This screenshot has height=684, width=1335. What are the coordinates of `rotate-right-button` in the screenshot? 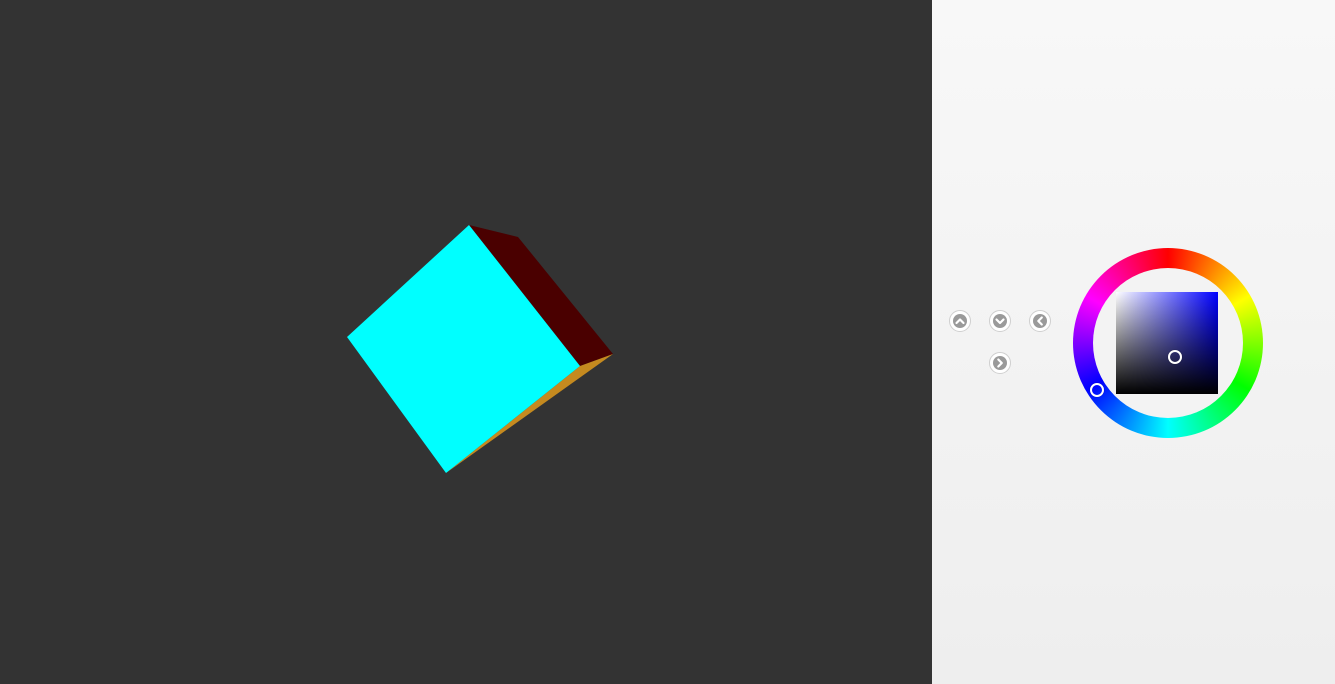 It's located at (1000, 363).